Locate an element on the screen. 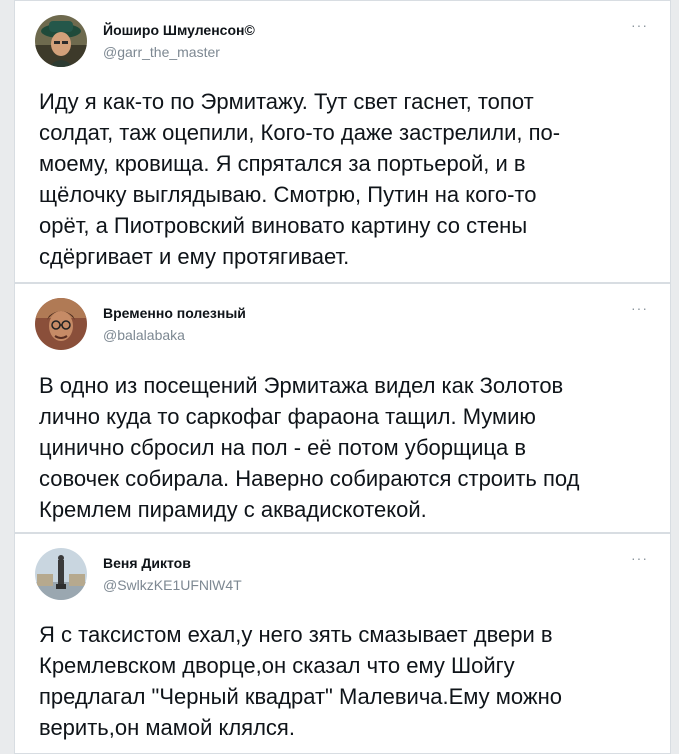  author-name: Йоширо Шмуленсон© is located at coordinates (179, 30).